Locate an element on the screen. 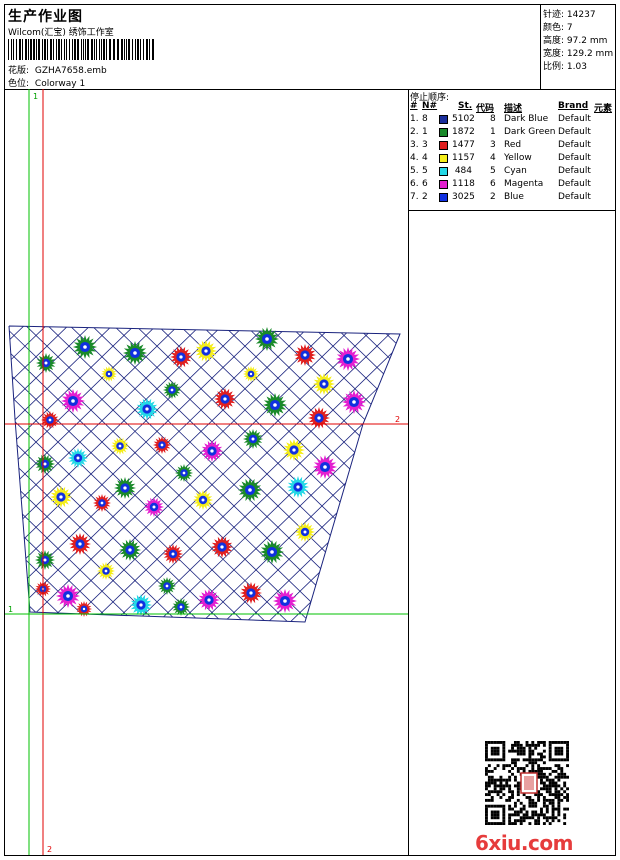  barcode-image is located at coordinates (81, 49).